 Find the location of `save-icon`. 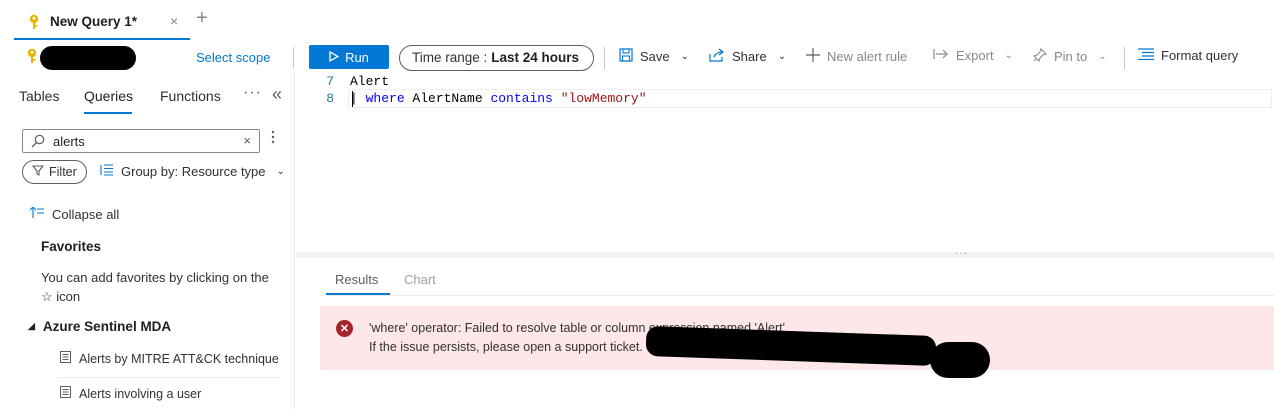

save-icon is located at coordinates (626, 56).